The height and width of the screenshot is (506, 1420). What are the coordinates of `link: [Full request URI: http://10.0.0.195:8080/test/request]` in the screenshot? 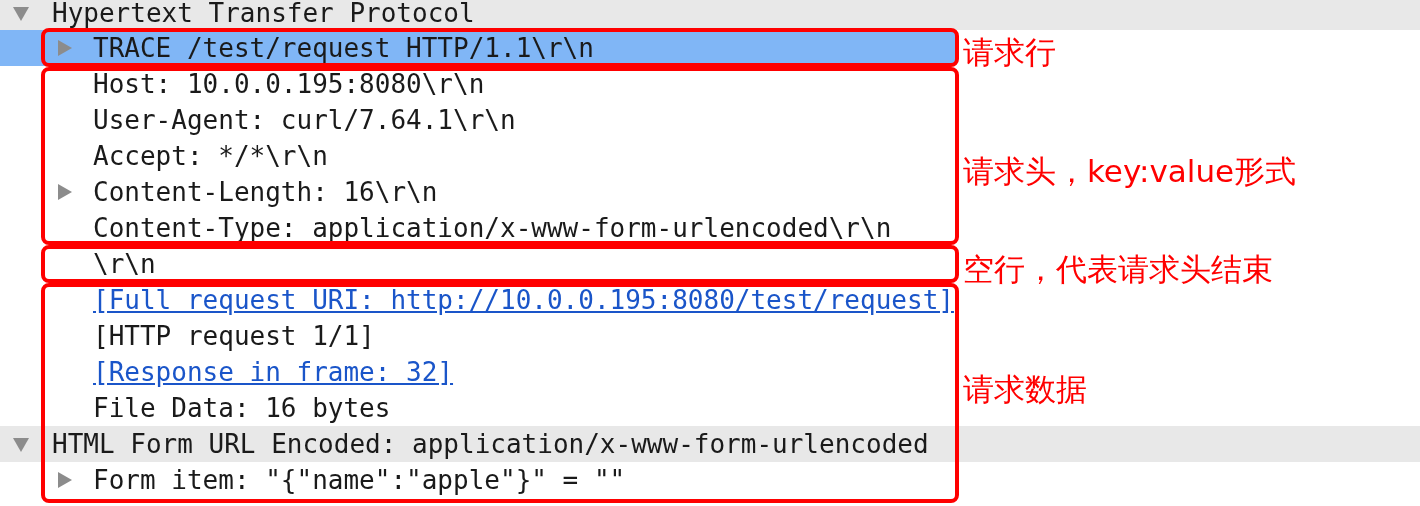 It's located at (523, 300).